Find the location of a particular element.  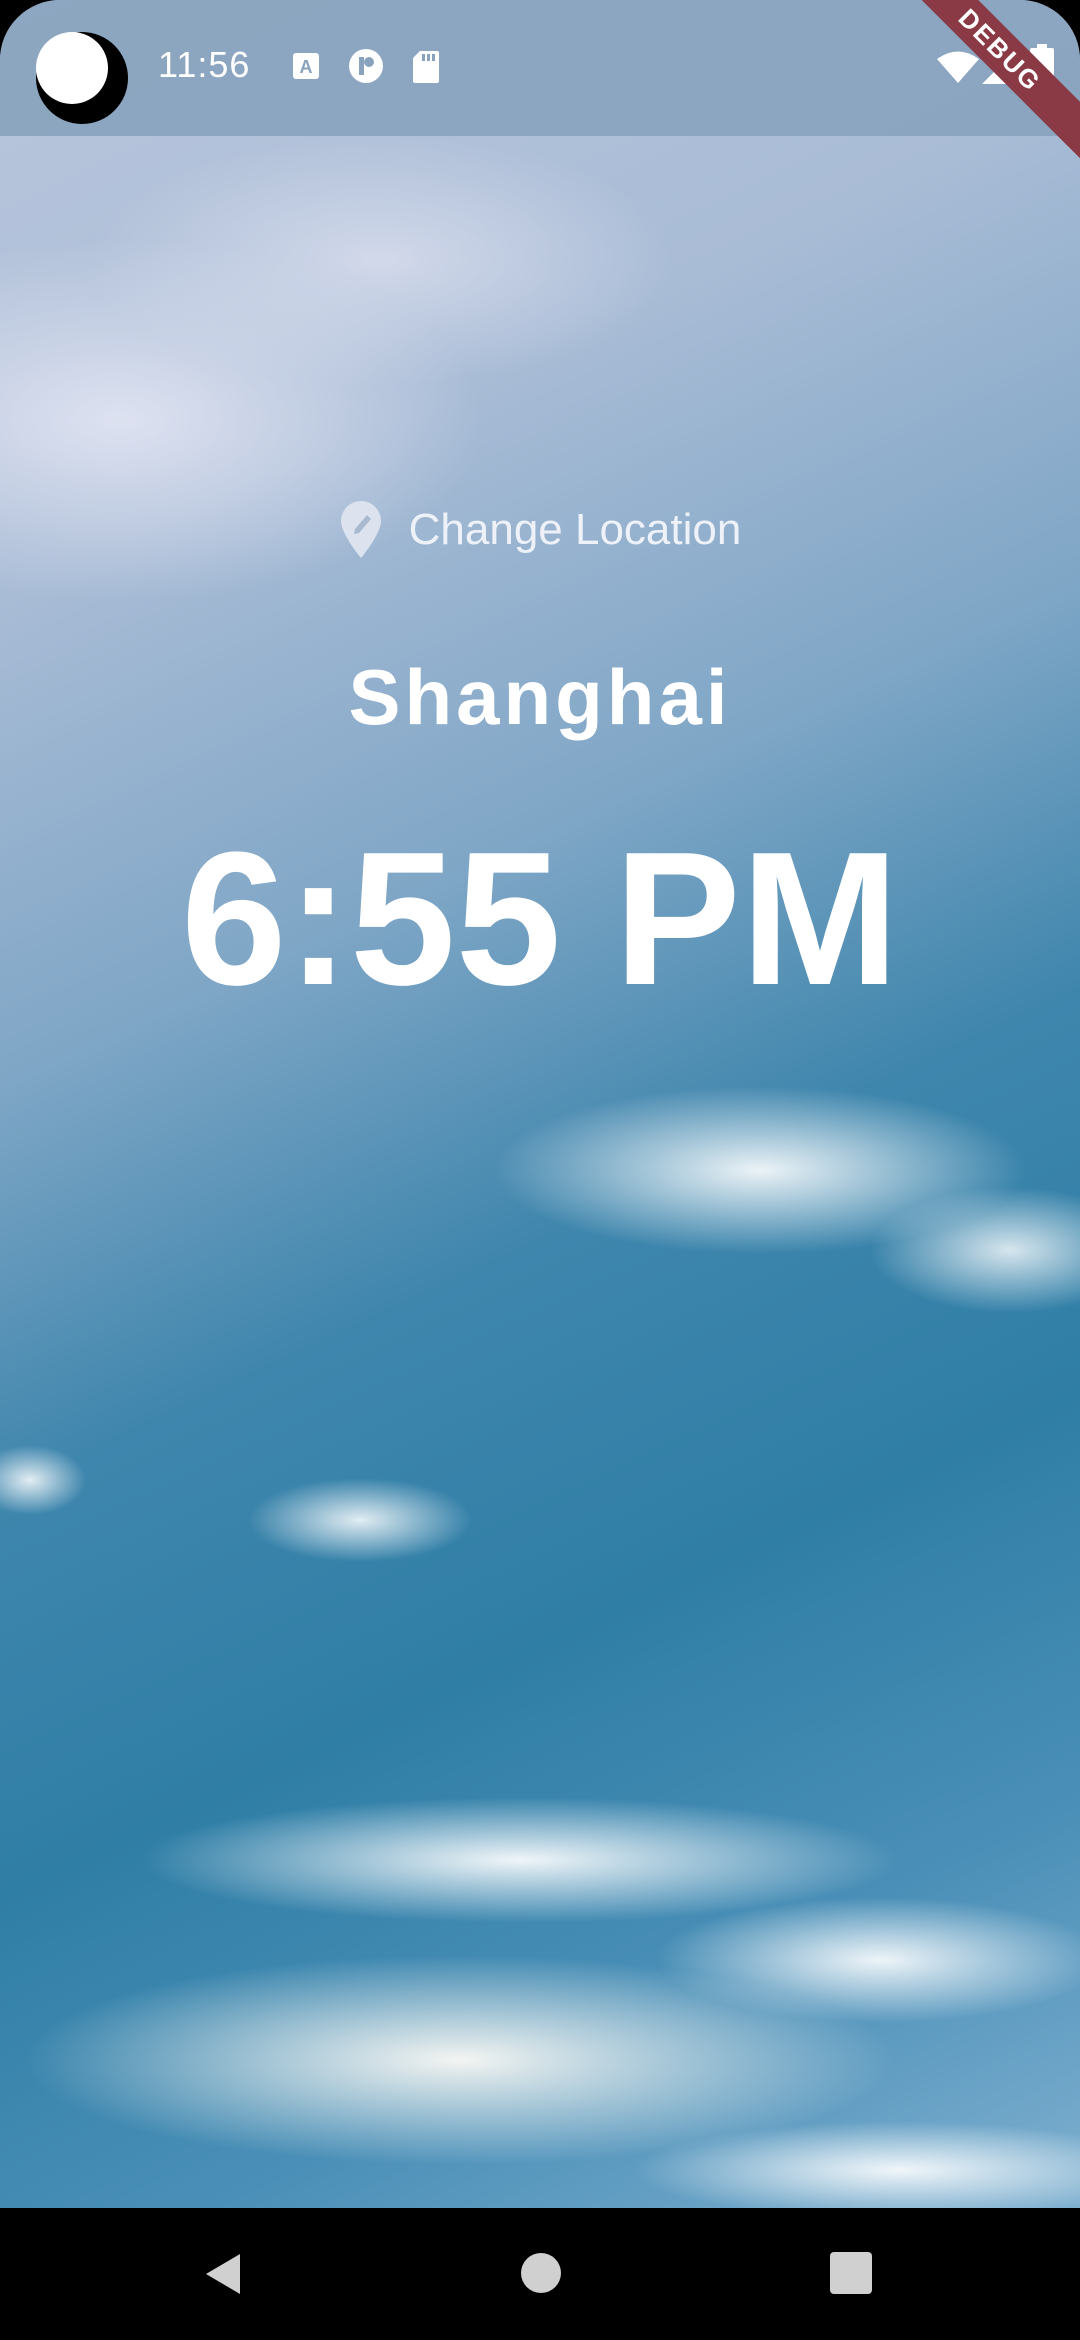

svg-text: A is located at coordinates (306, 67).